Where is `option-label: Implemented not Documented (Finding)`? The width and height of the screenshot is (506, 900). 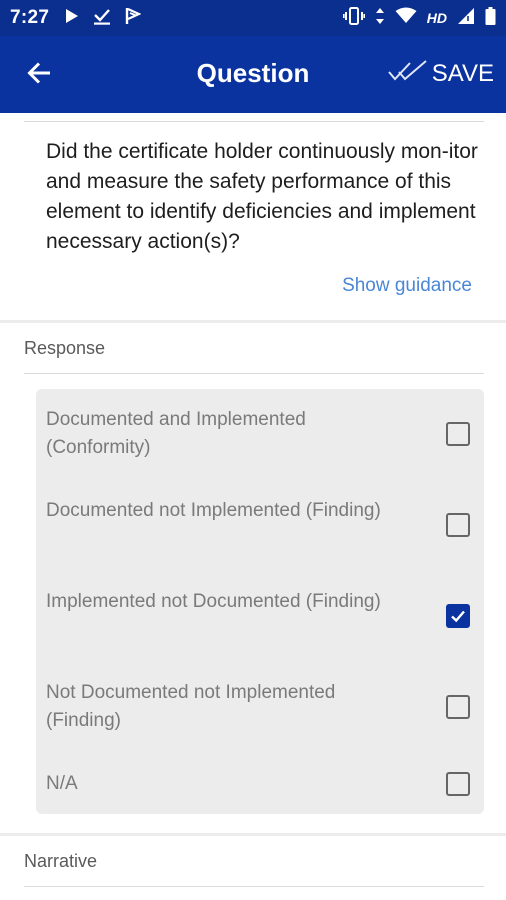
option-label: Implemented not Documented (Finding) is located at coordinates (213, 601).